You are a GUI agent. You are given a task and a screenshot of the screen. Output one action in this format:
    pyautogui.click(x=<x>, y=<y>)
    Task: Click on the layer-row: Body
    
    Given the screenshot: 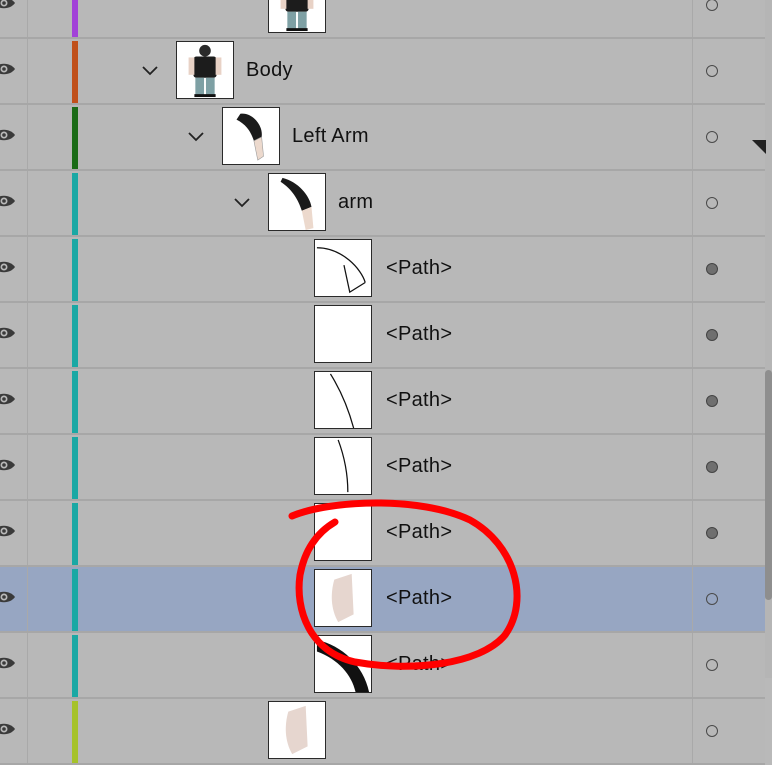 What is the action you would take?
    pyautogui.click(x=382, y=72)
    